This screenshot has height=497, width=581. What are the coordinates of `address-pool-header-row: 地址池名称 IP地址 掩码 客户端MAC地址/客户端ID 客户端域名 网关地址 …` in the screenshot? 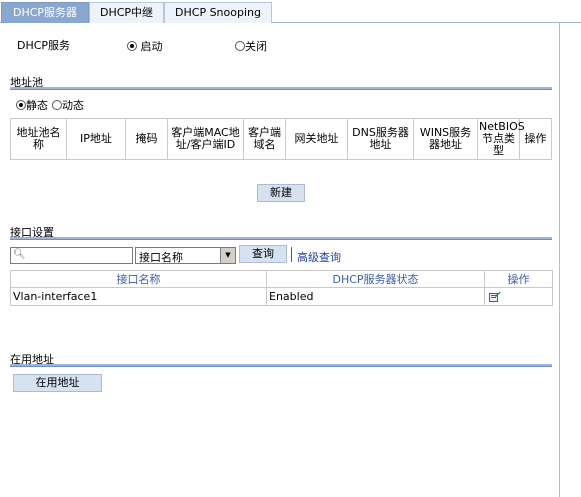 It's located at (281, 139).